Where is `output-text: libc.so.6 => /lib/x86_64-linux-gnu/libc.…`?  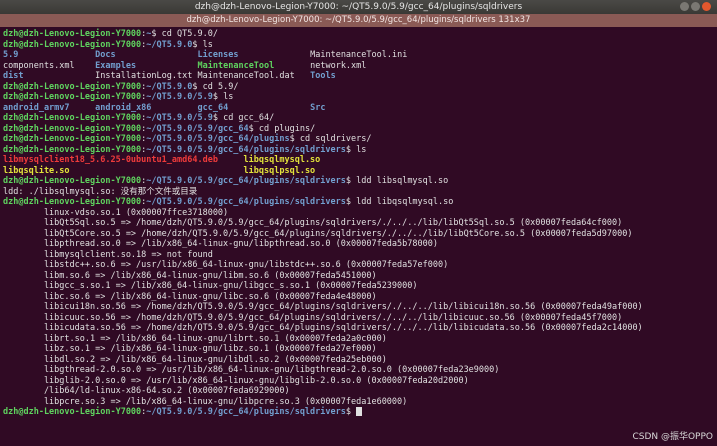
output-text: libc.so.6 => /lib/x86_64-linux-gnu/libc.… is located at coordinates (190, 296).